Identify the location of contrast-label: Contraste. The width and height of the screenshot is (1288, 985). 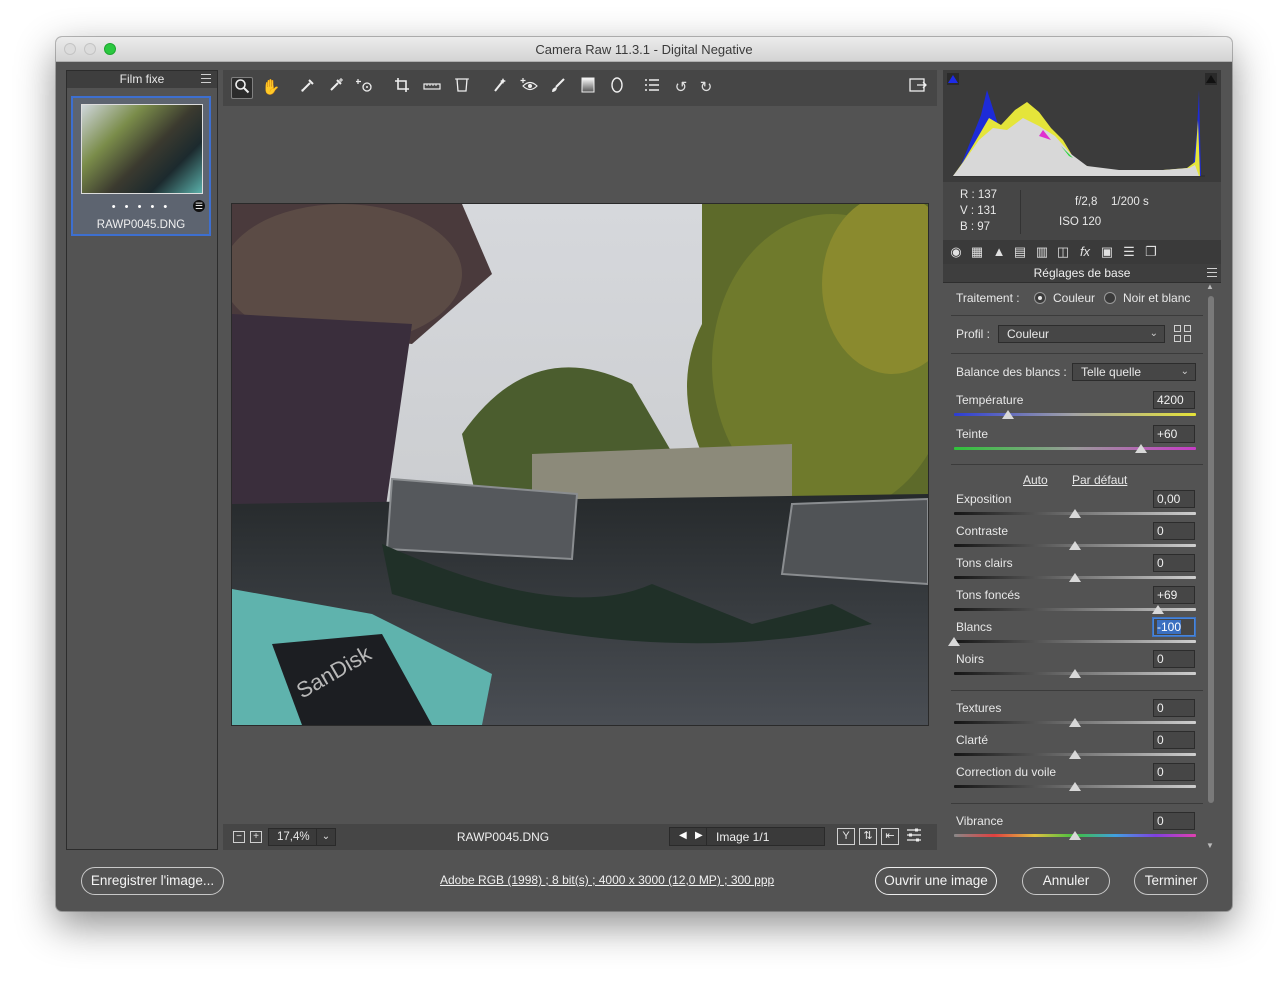
(982, 531).